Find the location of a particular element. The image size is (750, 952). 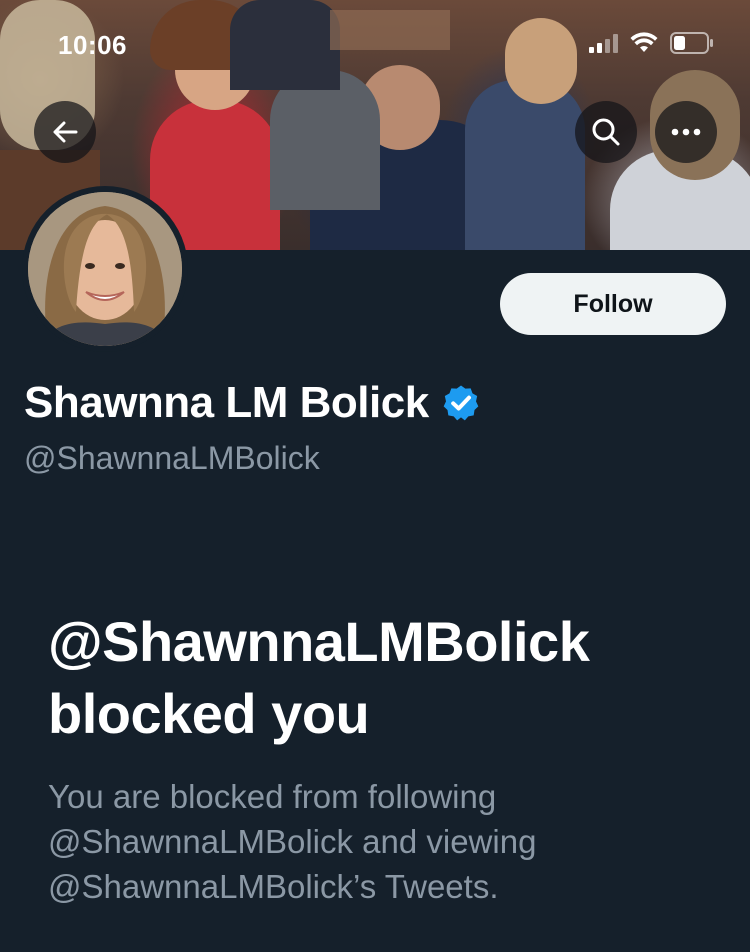

avatar is located at coordinates (105, 269).